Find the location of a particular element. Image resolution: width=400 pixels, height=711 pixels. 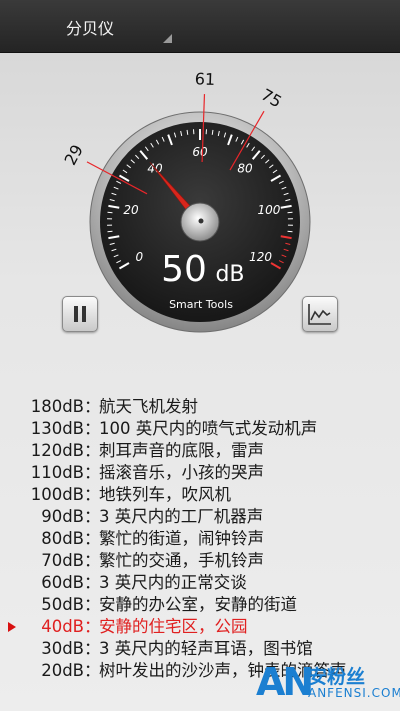

noise-level-row: 60dB： 3 英尺内的正常交谈 is located at coordinates (200, 583).